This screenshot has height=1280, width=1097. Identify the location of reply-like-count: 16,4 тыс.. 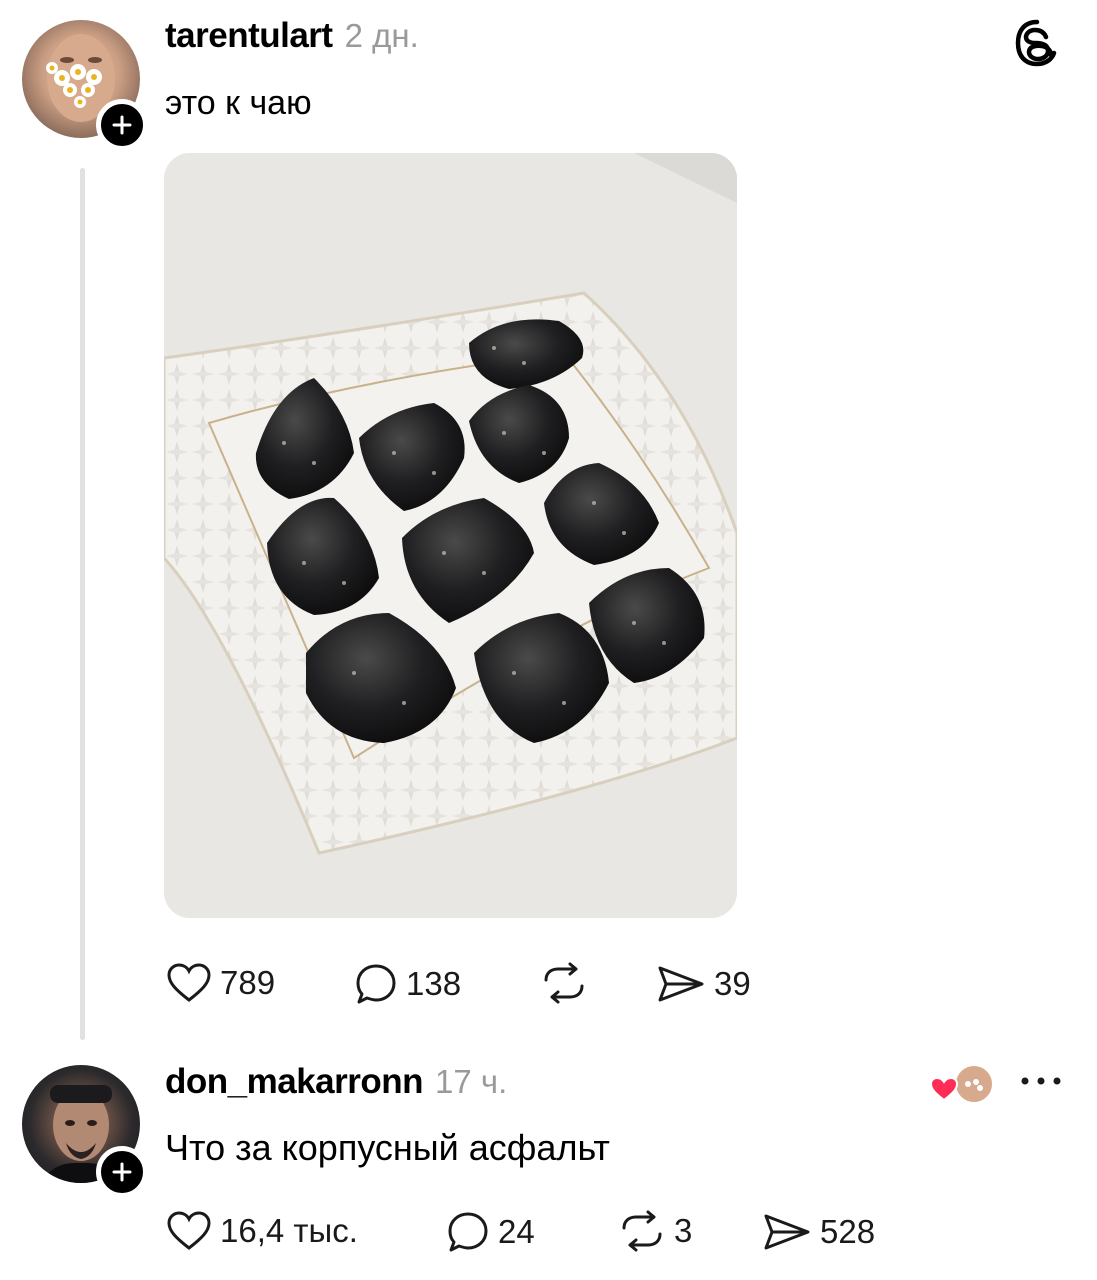
(289, 1230).